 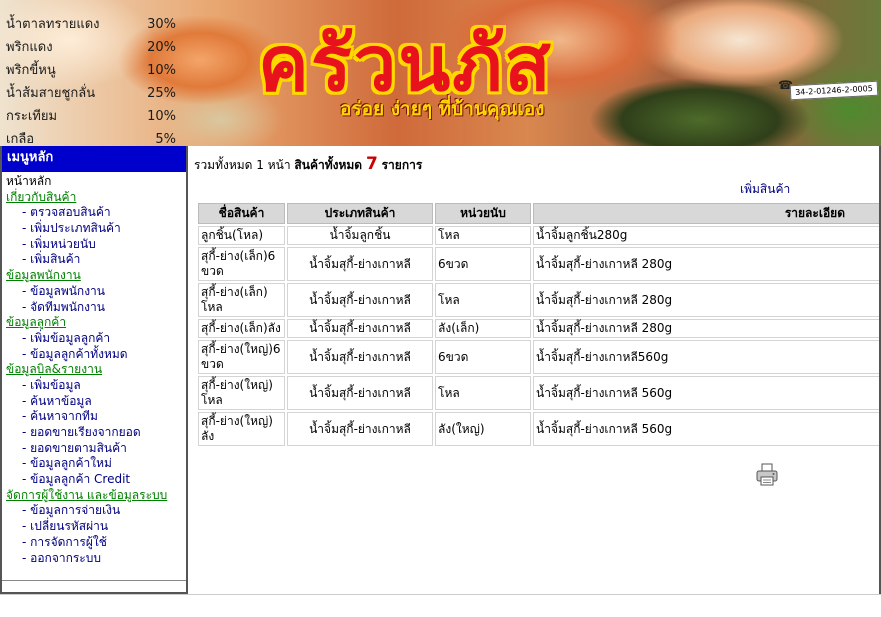 I want to click on ingredient-percent: 25%, so click(x=161, y=93).